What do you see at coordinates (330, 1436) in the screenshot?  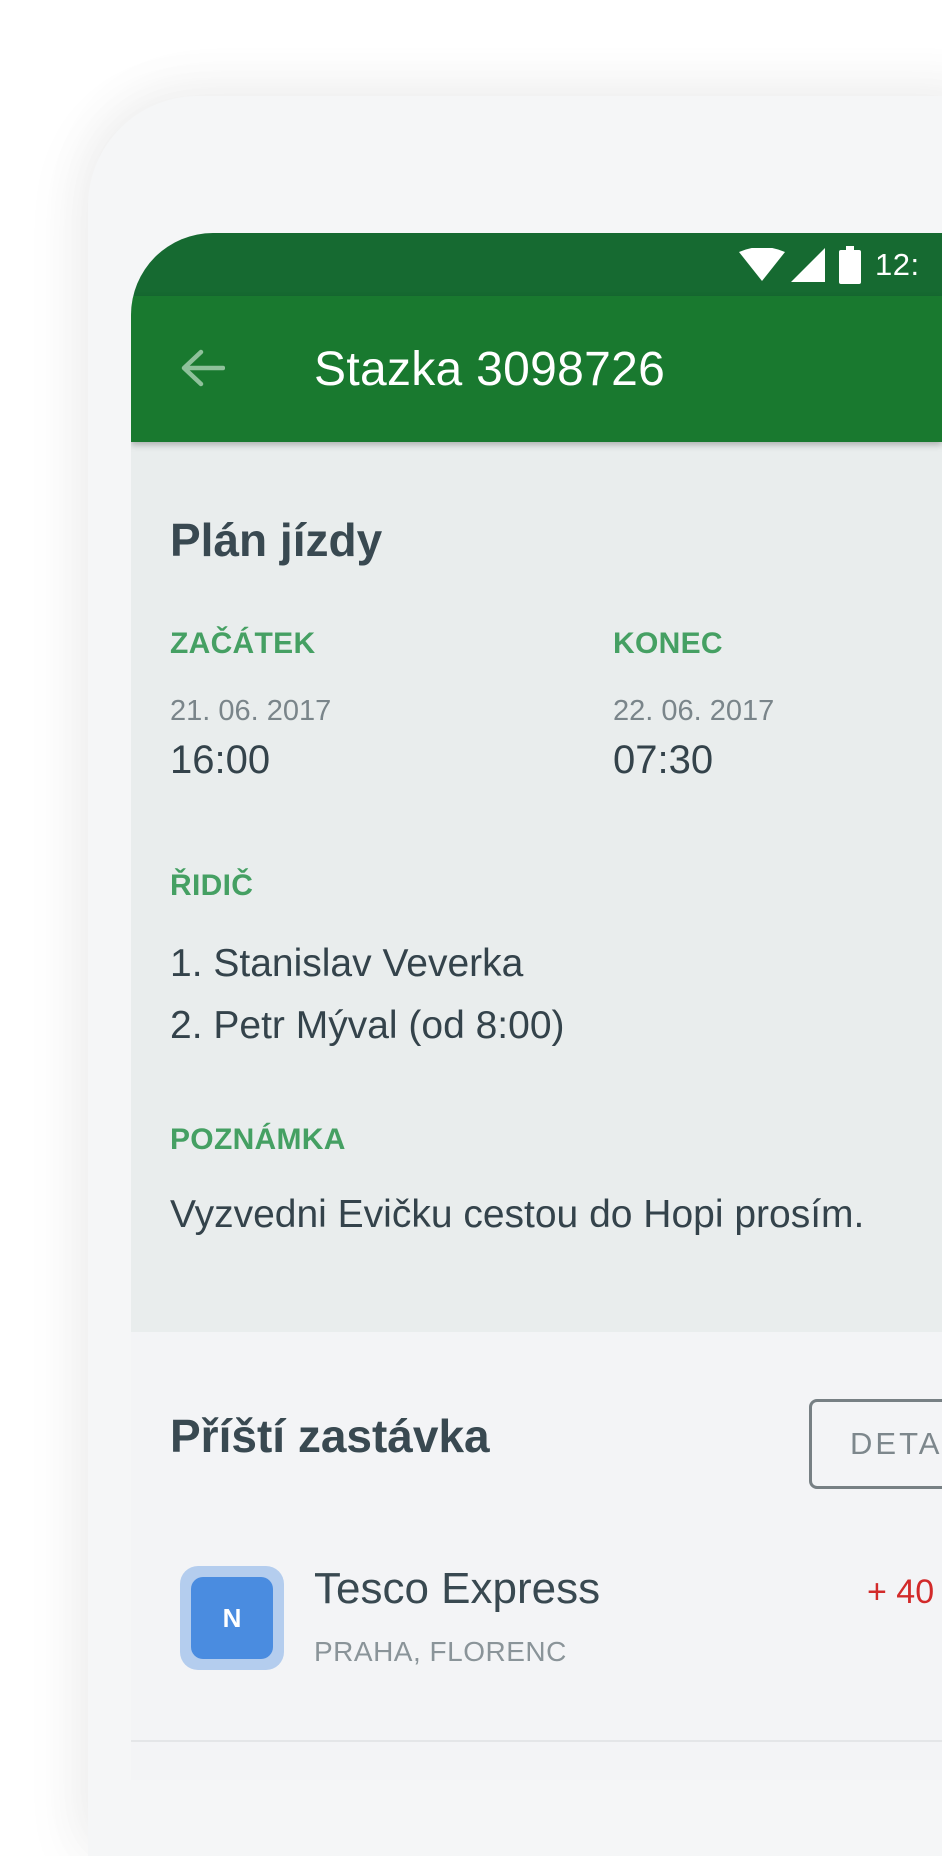 I see `next-stop-heading: Příští zastávka` at bounding box center [330, 1436].